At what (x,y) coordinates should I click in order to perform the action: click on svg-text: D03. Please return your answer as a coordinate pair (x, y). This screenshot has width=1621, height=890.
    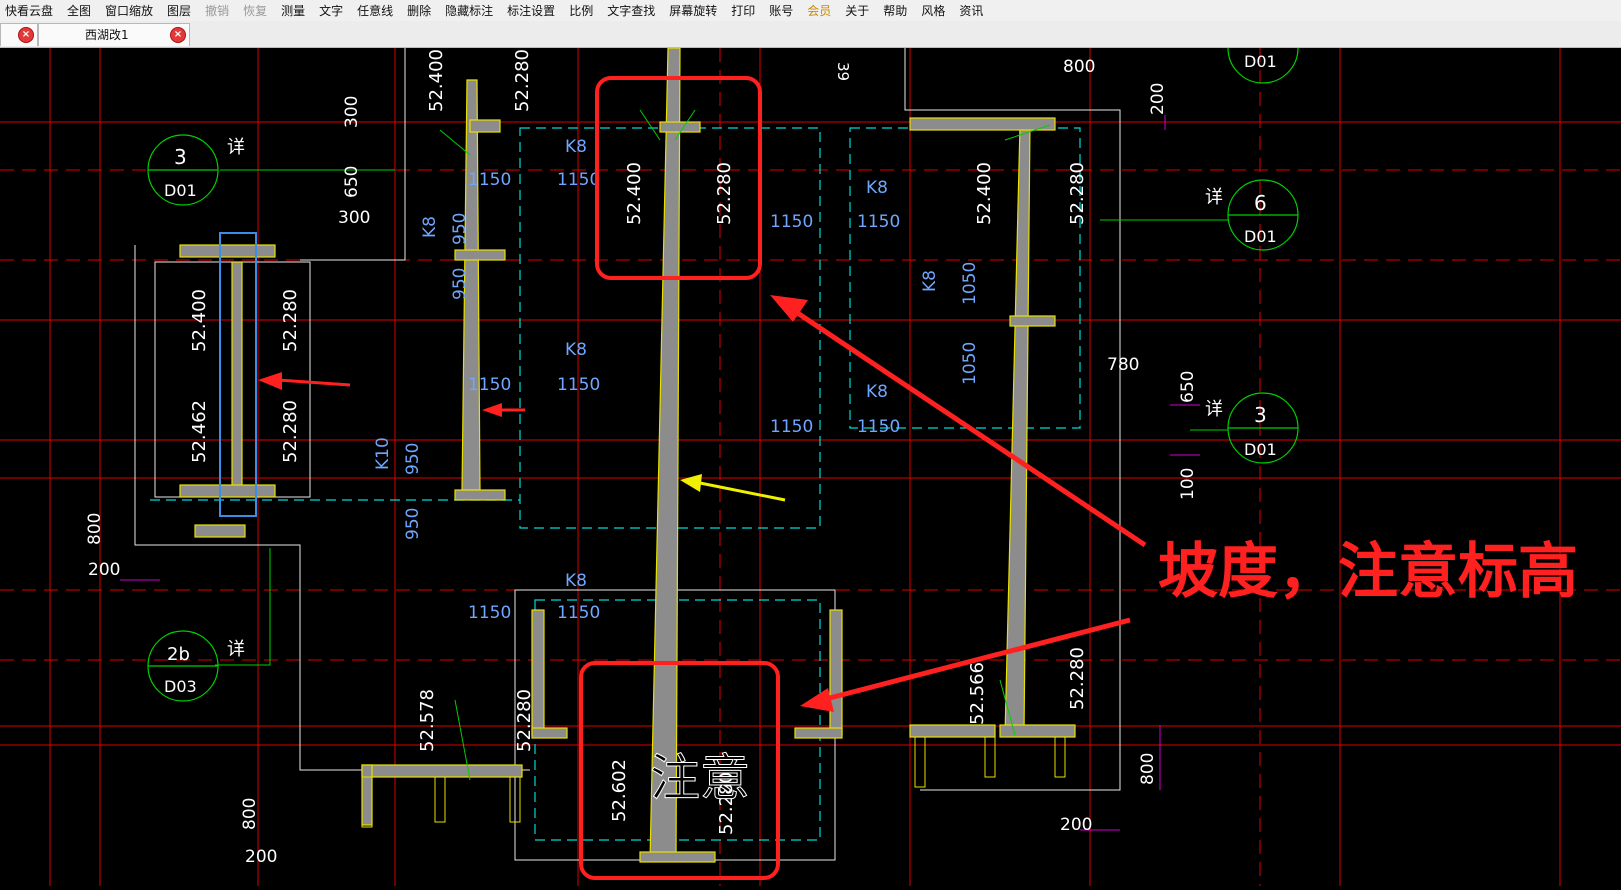
    Looking at the image, I should click on (180, 686).